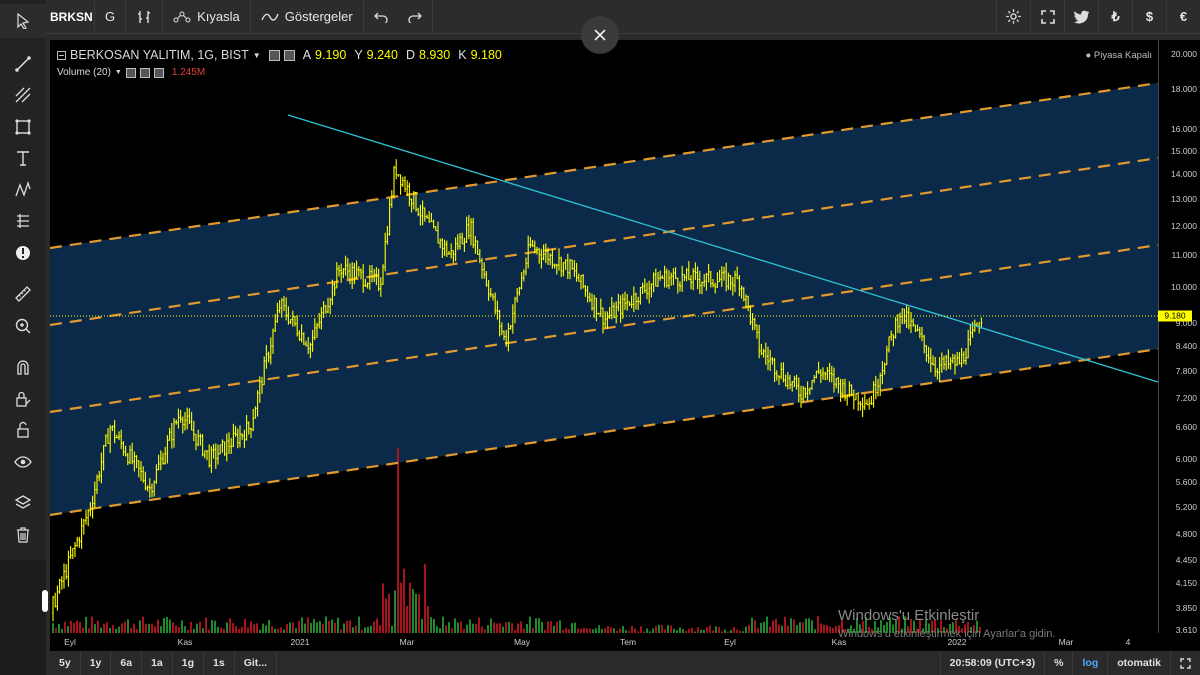  Describe the element at coordinates (23, 431) in the screenshot. I see `unlock-tool` at that location.